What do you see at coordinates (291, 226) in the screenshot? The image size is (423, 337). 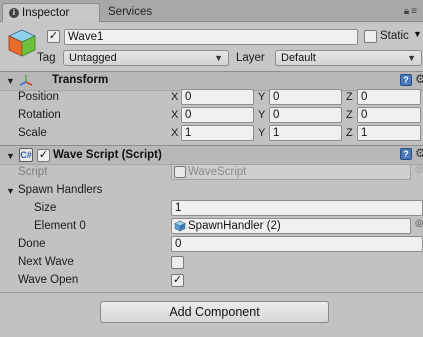 I see `element0-field: SpawnHandler (2)` at bounding box center [291, 226].